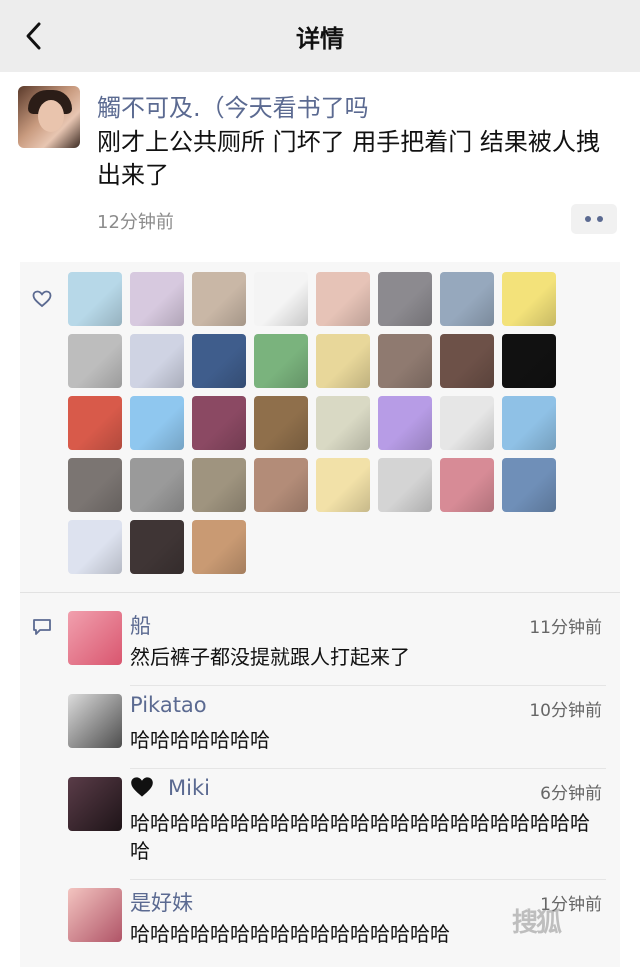 The width and height of the screenshot is (640, 967). What do you see at coordinates (565, 628) in the screenshot?
I see `comment-time: 11分钟前` at bounding box center [565, 628].